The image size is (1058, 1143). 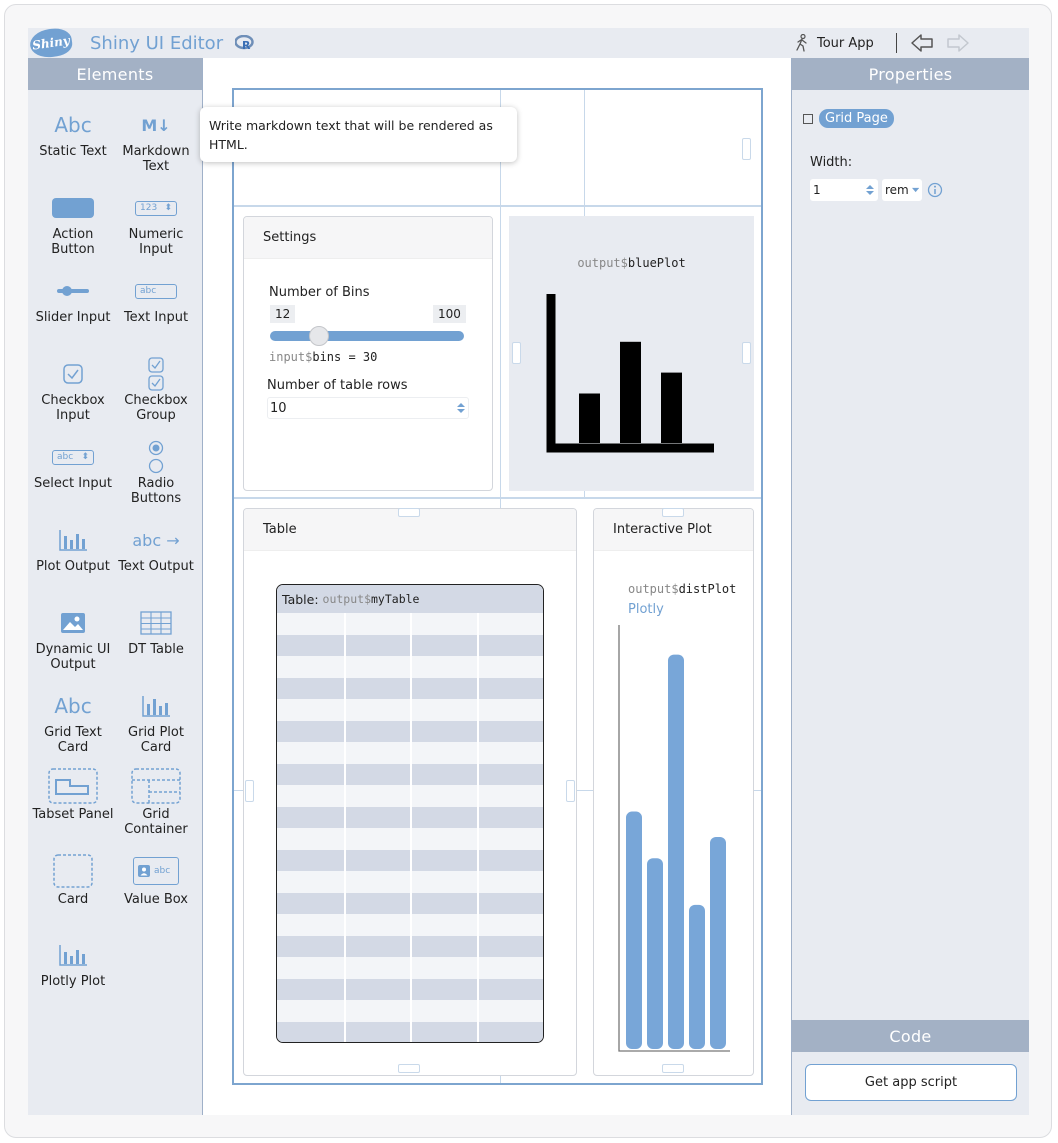 What do you see at coordinates (935, 190) in the screenshot?
I see `info-icon` at bounding box center [935, 190].